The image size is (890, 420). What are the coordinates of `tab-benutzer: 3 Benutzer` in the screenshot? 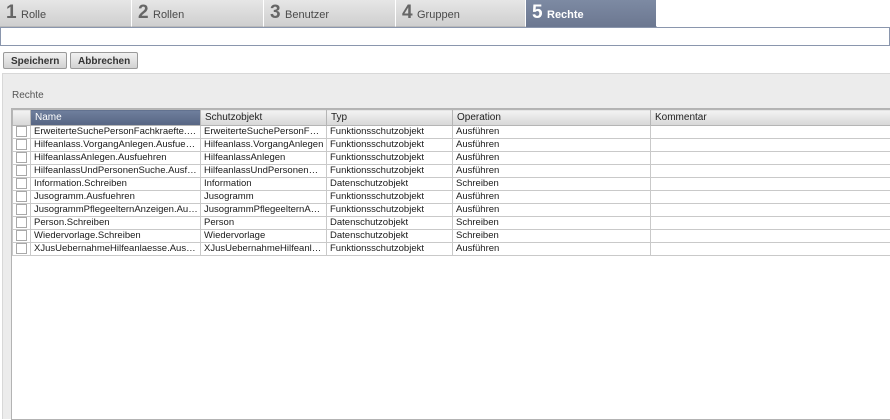 It's located at (330, 13).